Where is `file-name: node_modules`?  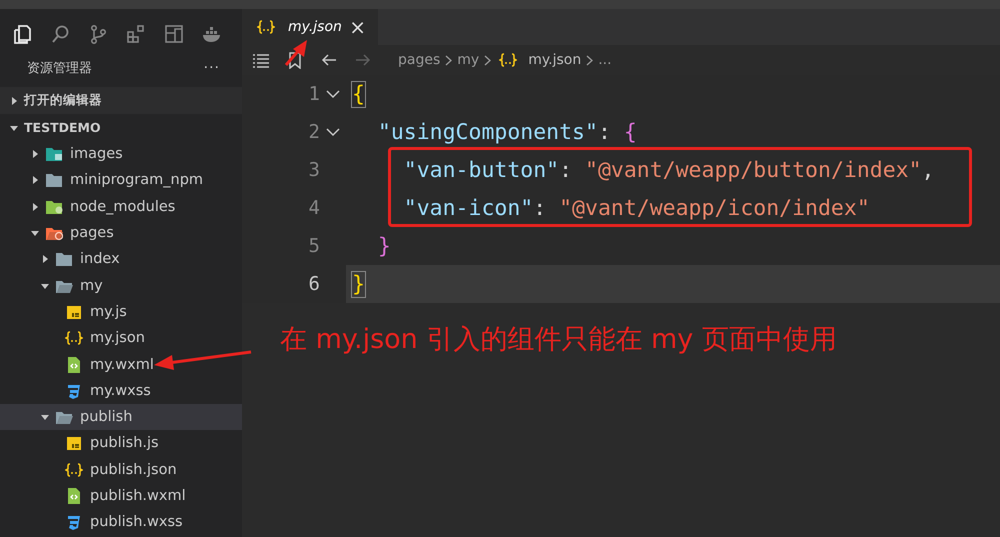 file-name: node_modules is located at coordinates (123, 206).